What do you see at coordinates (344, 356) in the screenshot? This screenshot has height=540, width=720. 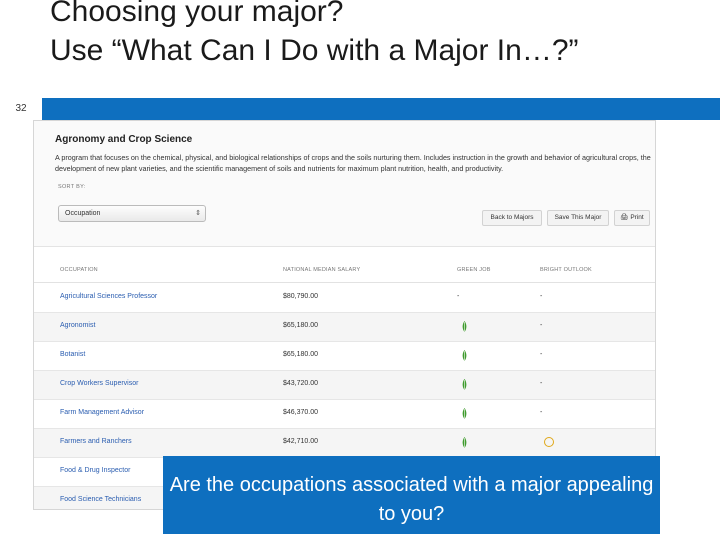 I see `table-row: Botanist $65,180.00 -` at bounding box center [344, 356].